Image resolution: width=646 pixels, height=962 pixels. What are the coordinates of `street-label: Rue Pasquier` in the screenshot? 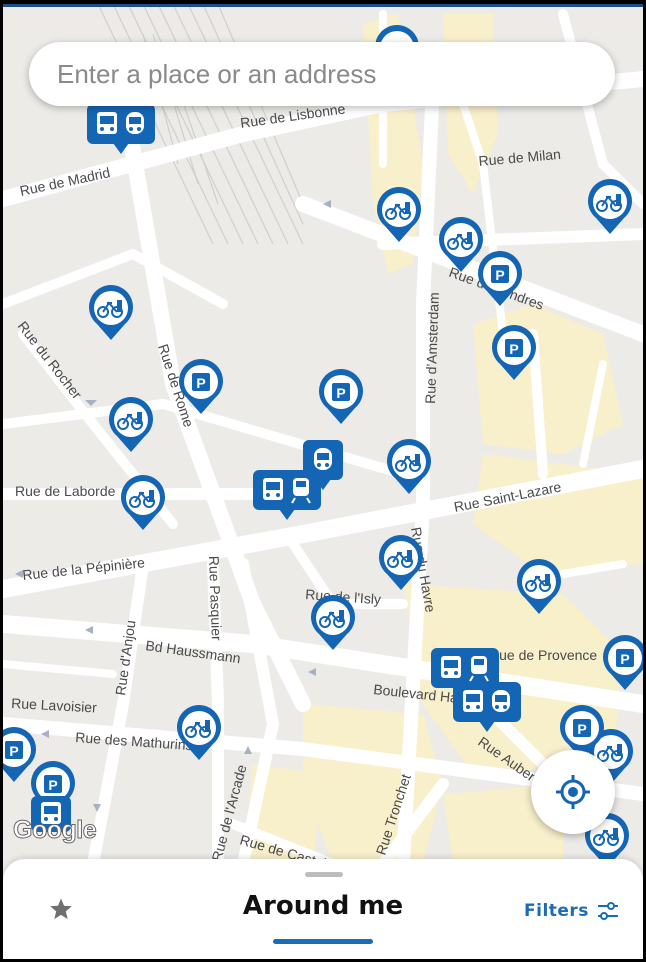 It's located at (215, 599).